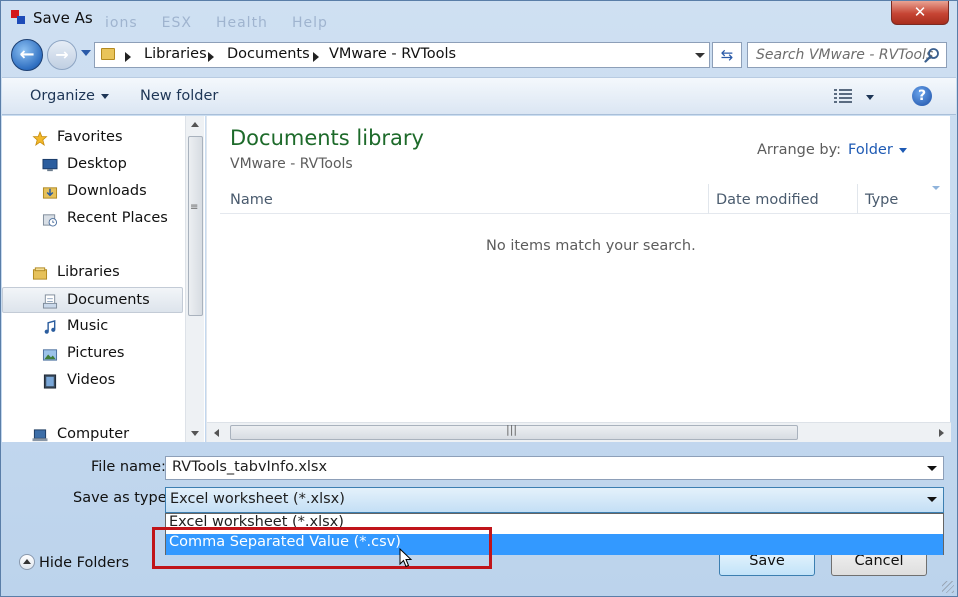  I want to click on search-input: Search VMware - RVTools, so click(844, 55).